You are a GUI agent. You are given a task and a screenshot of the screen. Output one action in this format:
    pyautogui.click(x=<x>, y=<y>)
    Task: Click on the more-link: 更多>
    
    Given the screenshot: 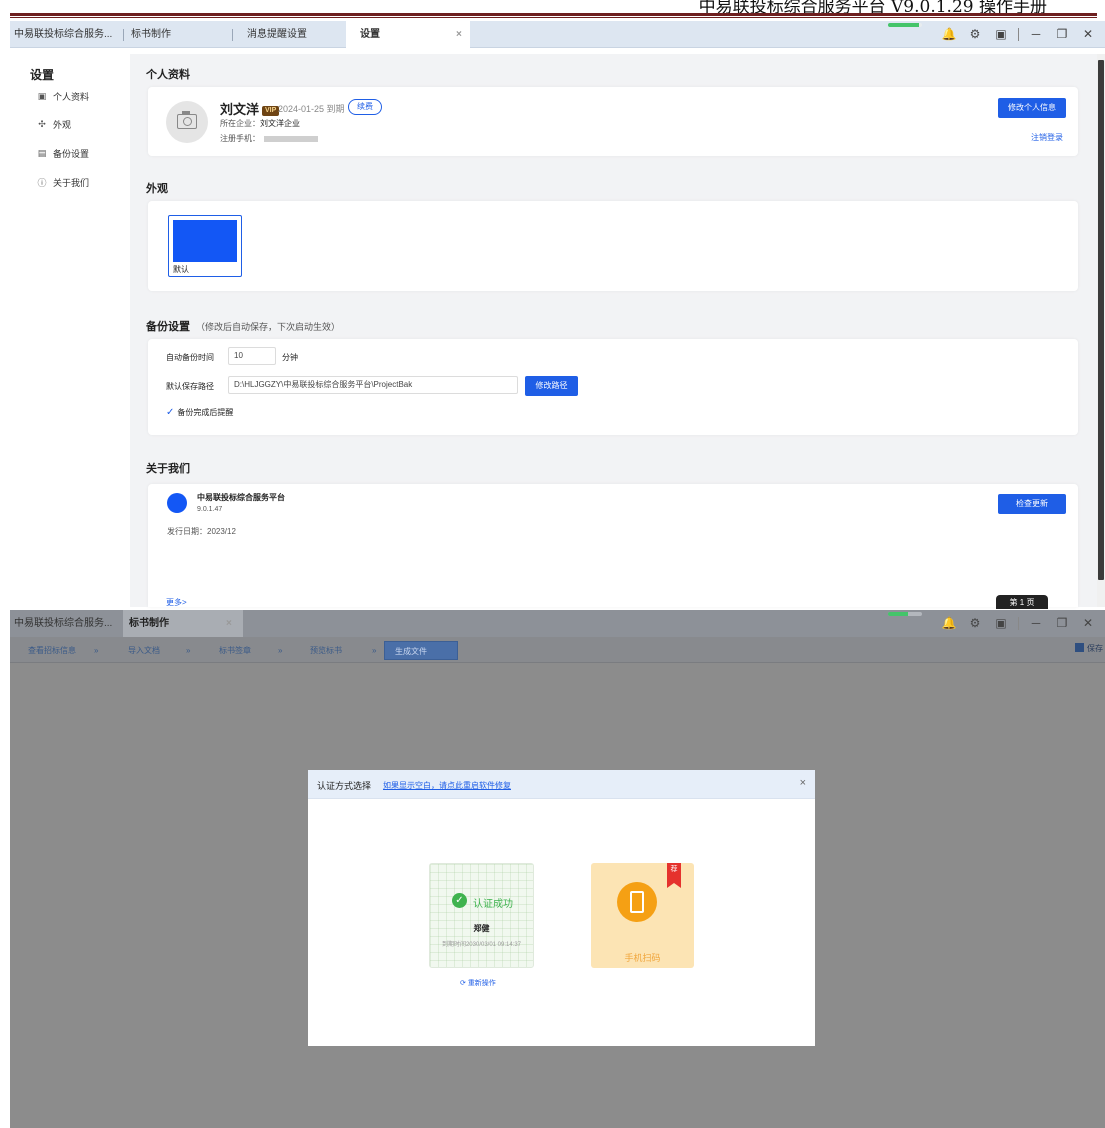 What is the action you would take?
    pyautogui.click(x=176, y=602)
    